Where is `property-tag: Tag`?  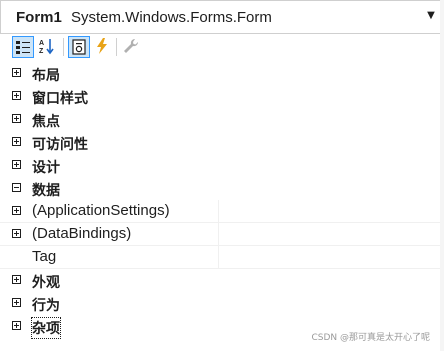 property-tag: Tag is located at coordinates (220, 257).